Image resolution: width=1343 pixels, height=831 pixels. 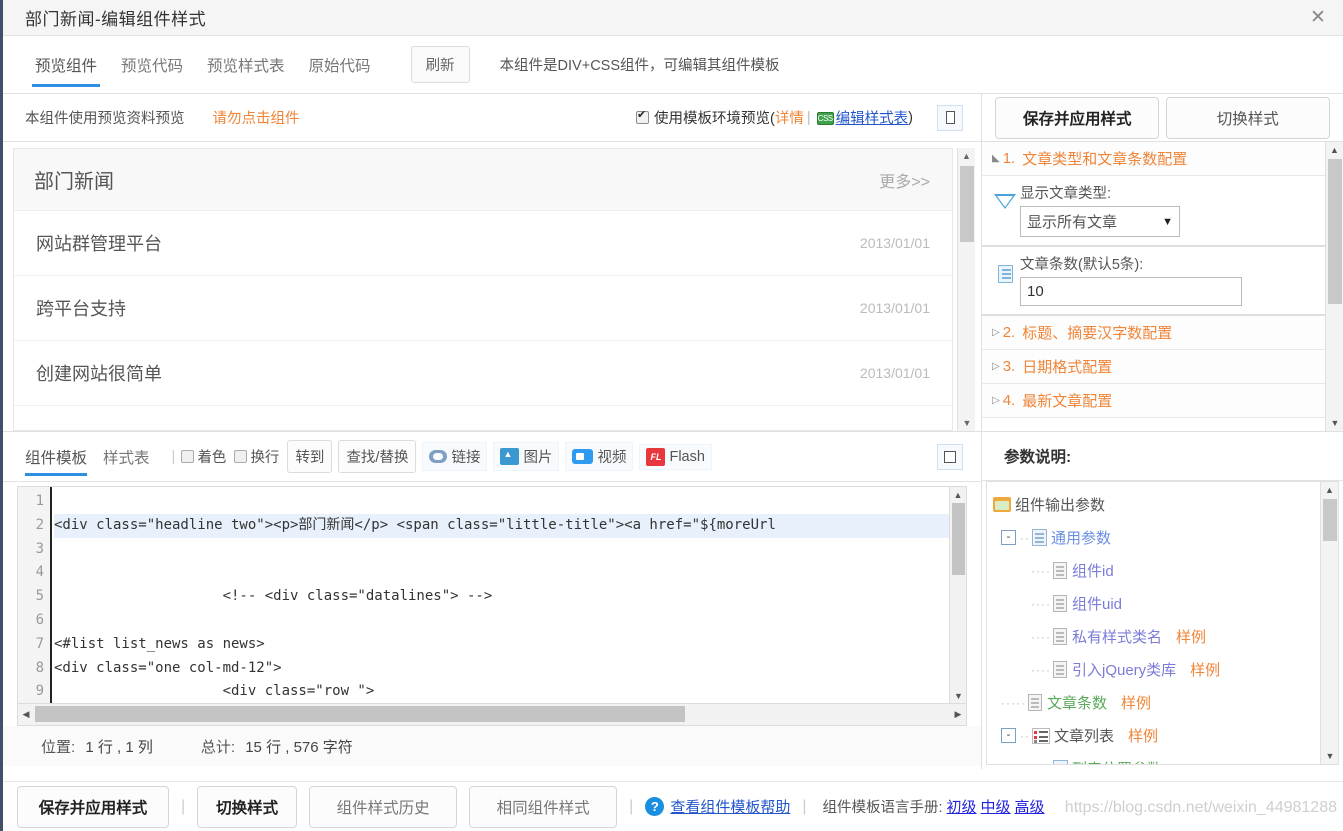 I want to click on tree-vertical-scrollbar: ▲ ▼, so click(x=1329, y=623).